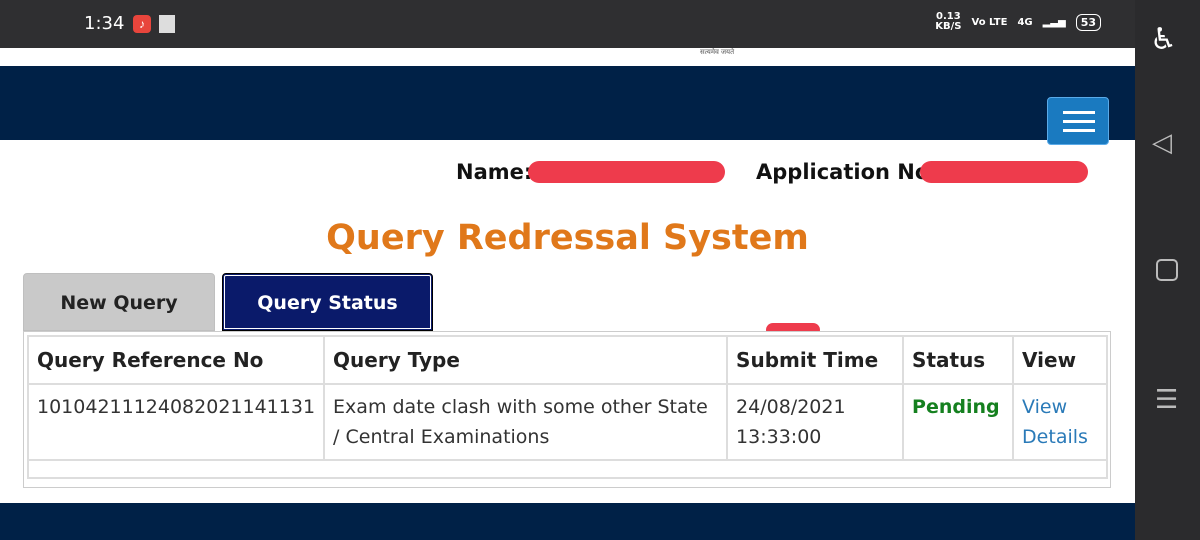 The width and height of the screenshot is (1200, 540). What do you see at coordinates (567, 238) in the screenshot?
I see `page-title: Query Redressal System` at bounding box center [567, 238].